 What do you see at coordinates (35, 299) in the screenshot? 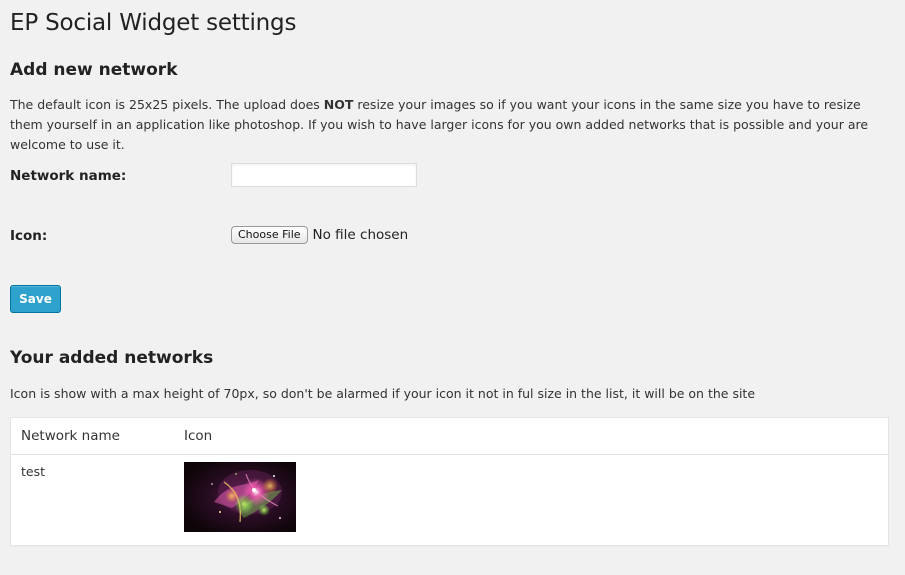
I see `save-button: Save` at bounding box center [35, 299].